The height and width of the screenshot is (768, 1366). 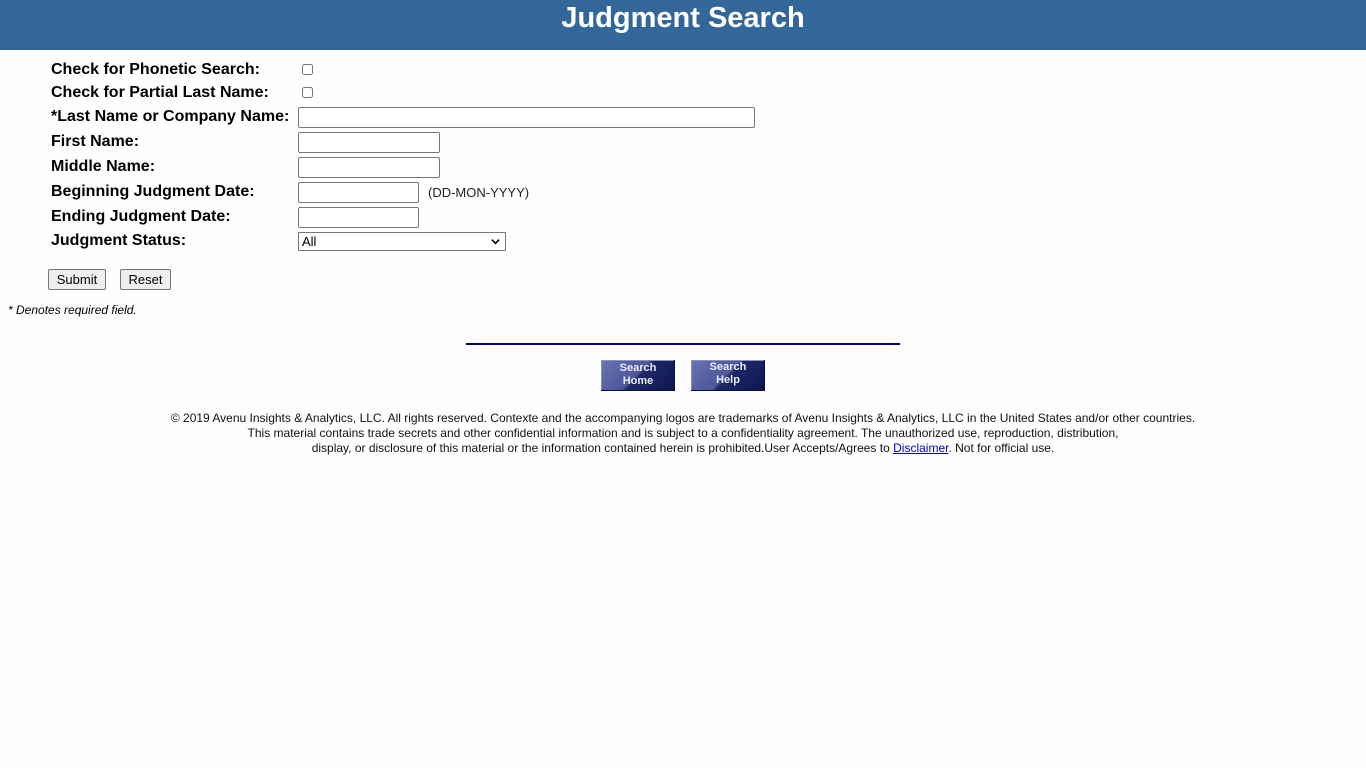 I want to click on divider, so click(x=683, y=344).